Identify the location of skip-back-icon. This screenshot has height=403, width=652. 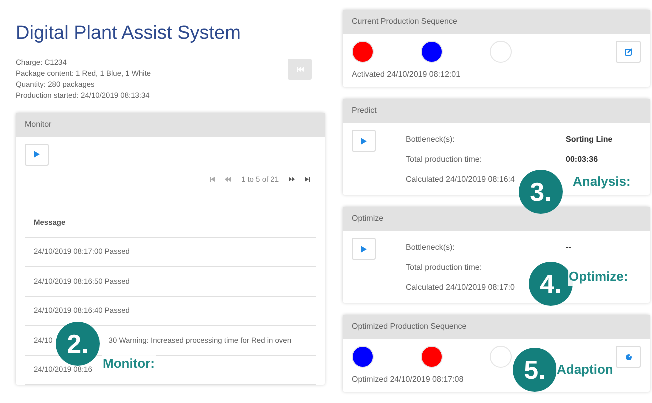
(300, 69).